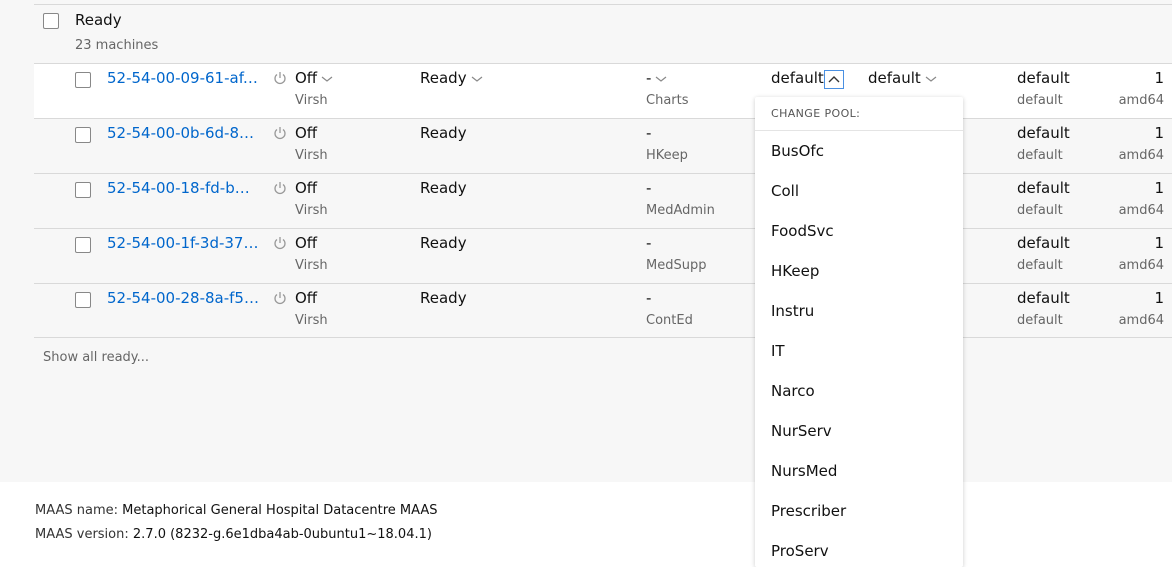 The image size is (1172, 567). Describe the element at coordinates (785, 191) in the screenshot. I see `pool-option: Coll` at that location.